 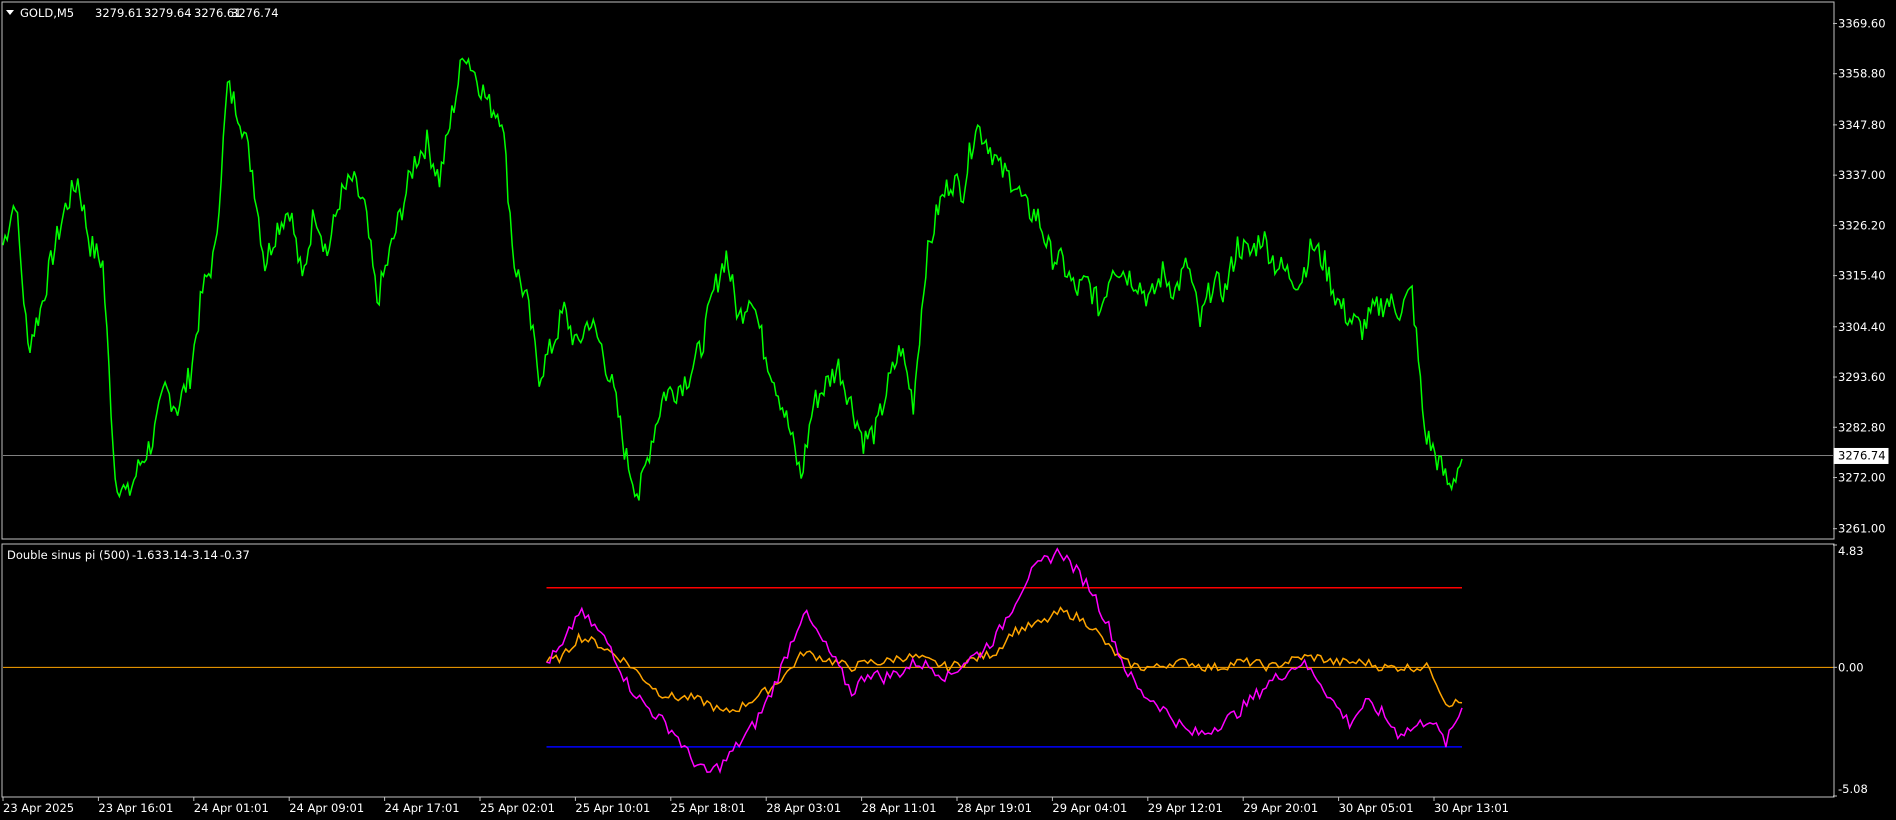 I want to click on current-price-tag-label: 3276.74, so click(x=1862, y=455).